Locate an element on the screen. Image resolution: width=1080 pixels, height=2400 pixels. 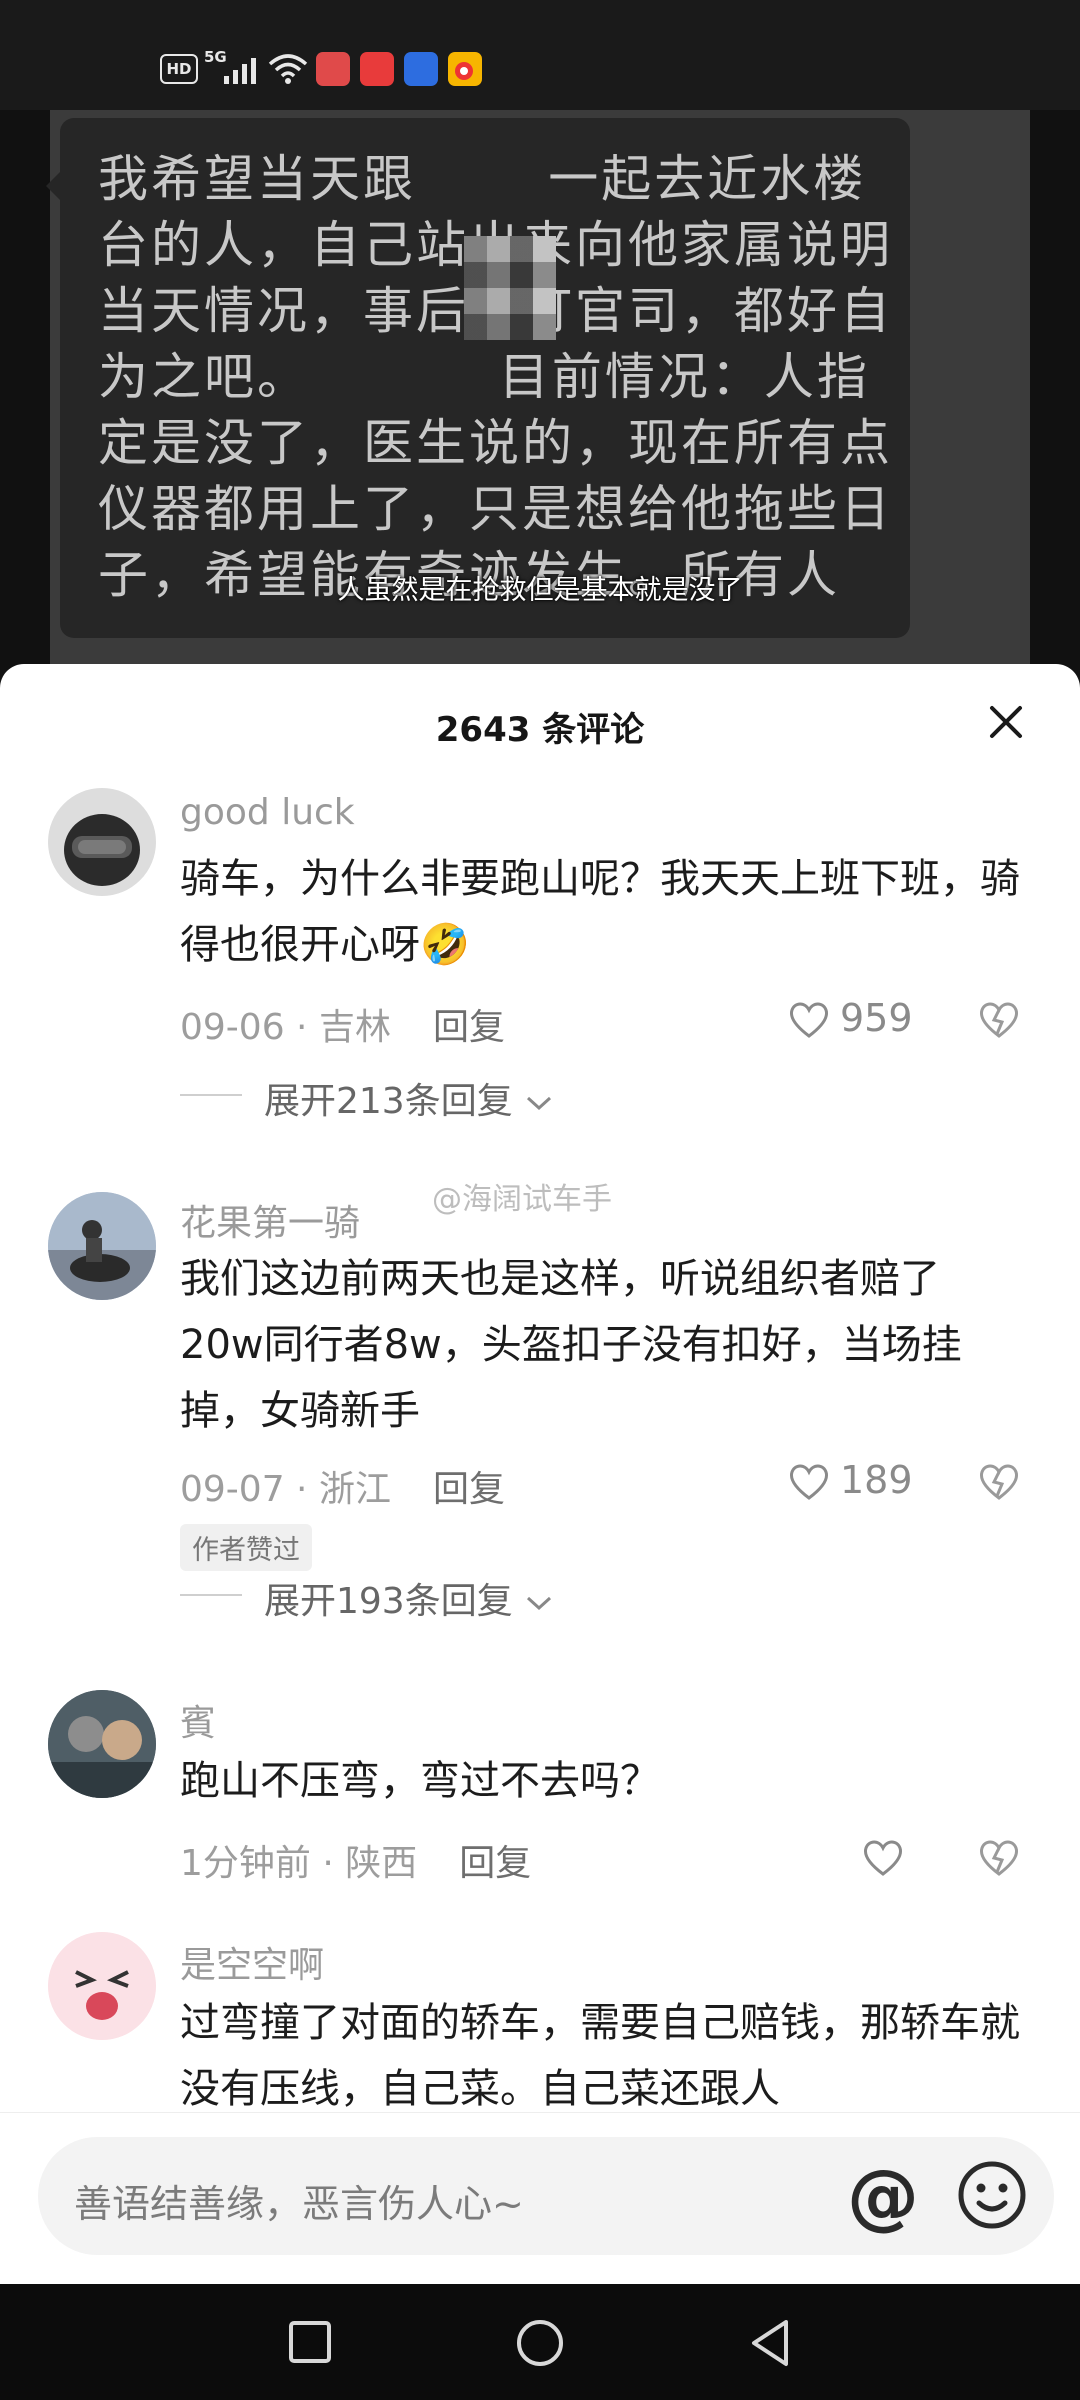
expand-replies-label: 展开193条回复 is located at coordinates (388, 1601).